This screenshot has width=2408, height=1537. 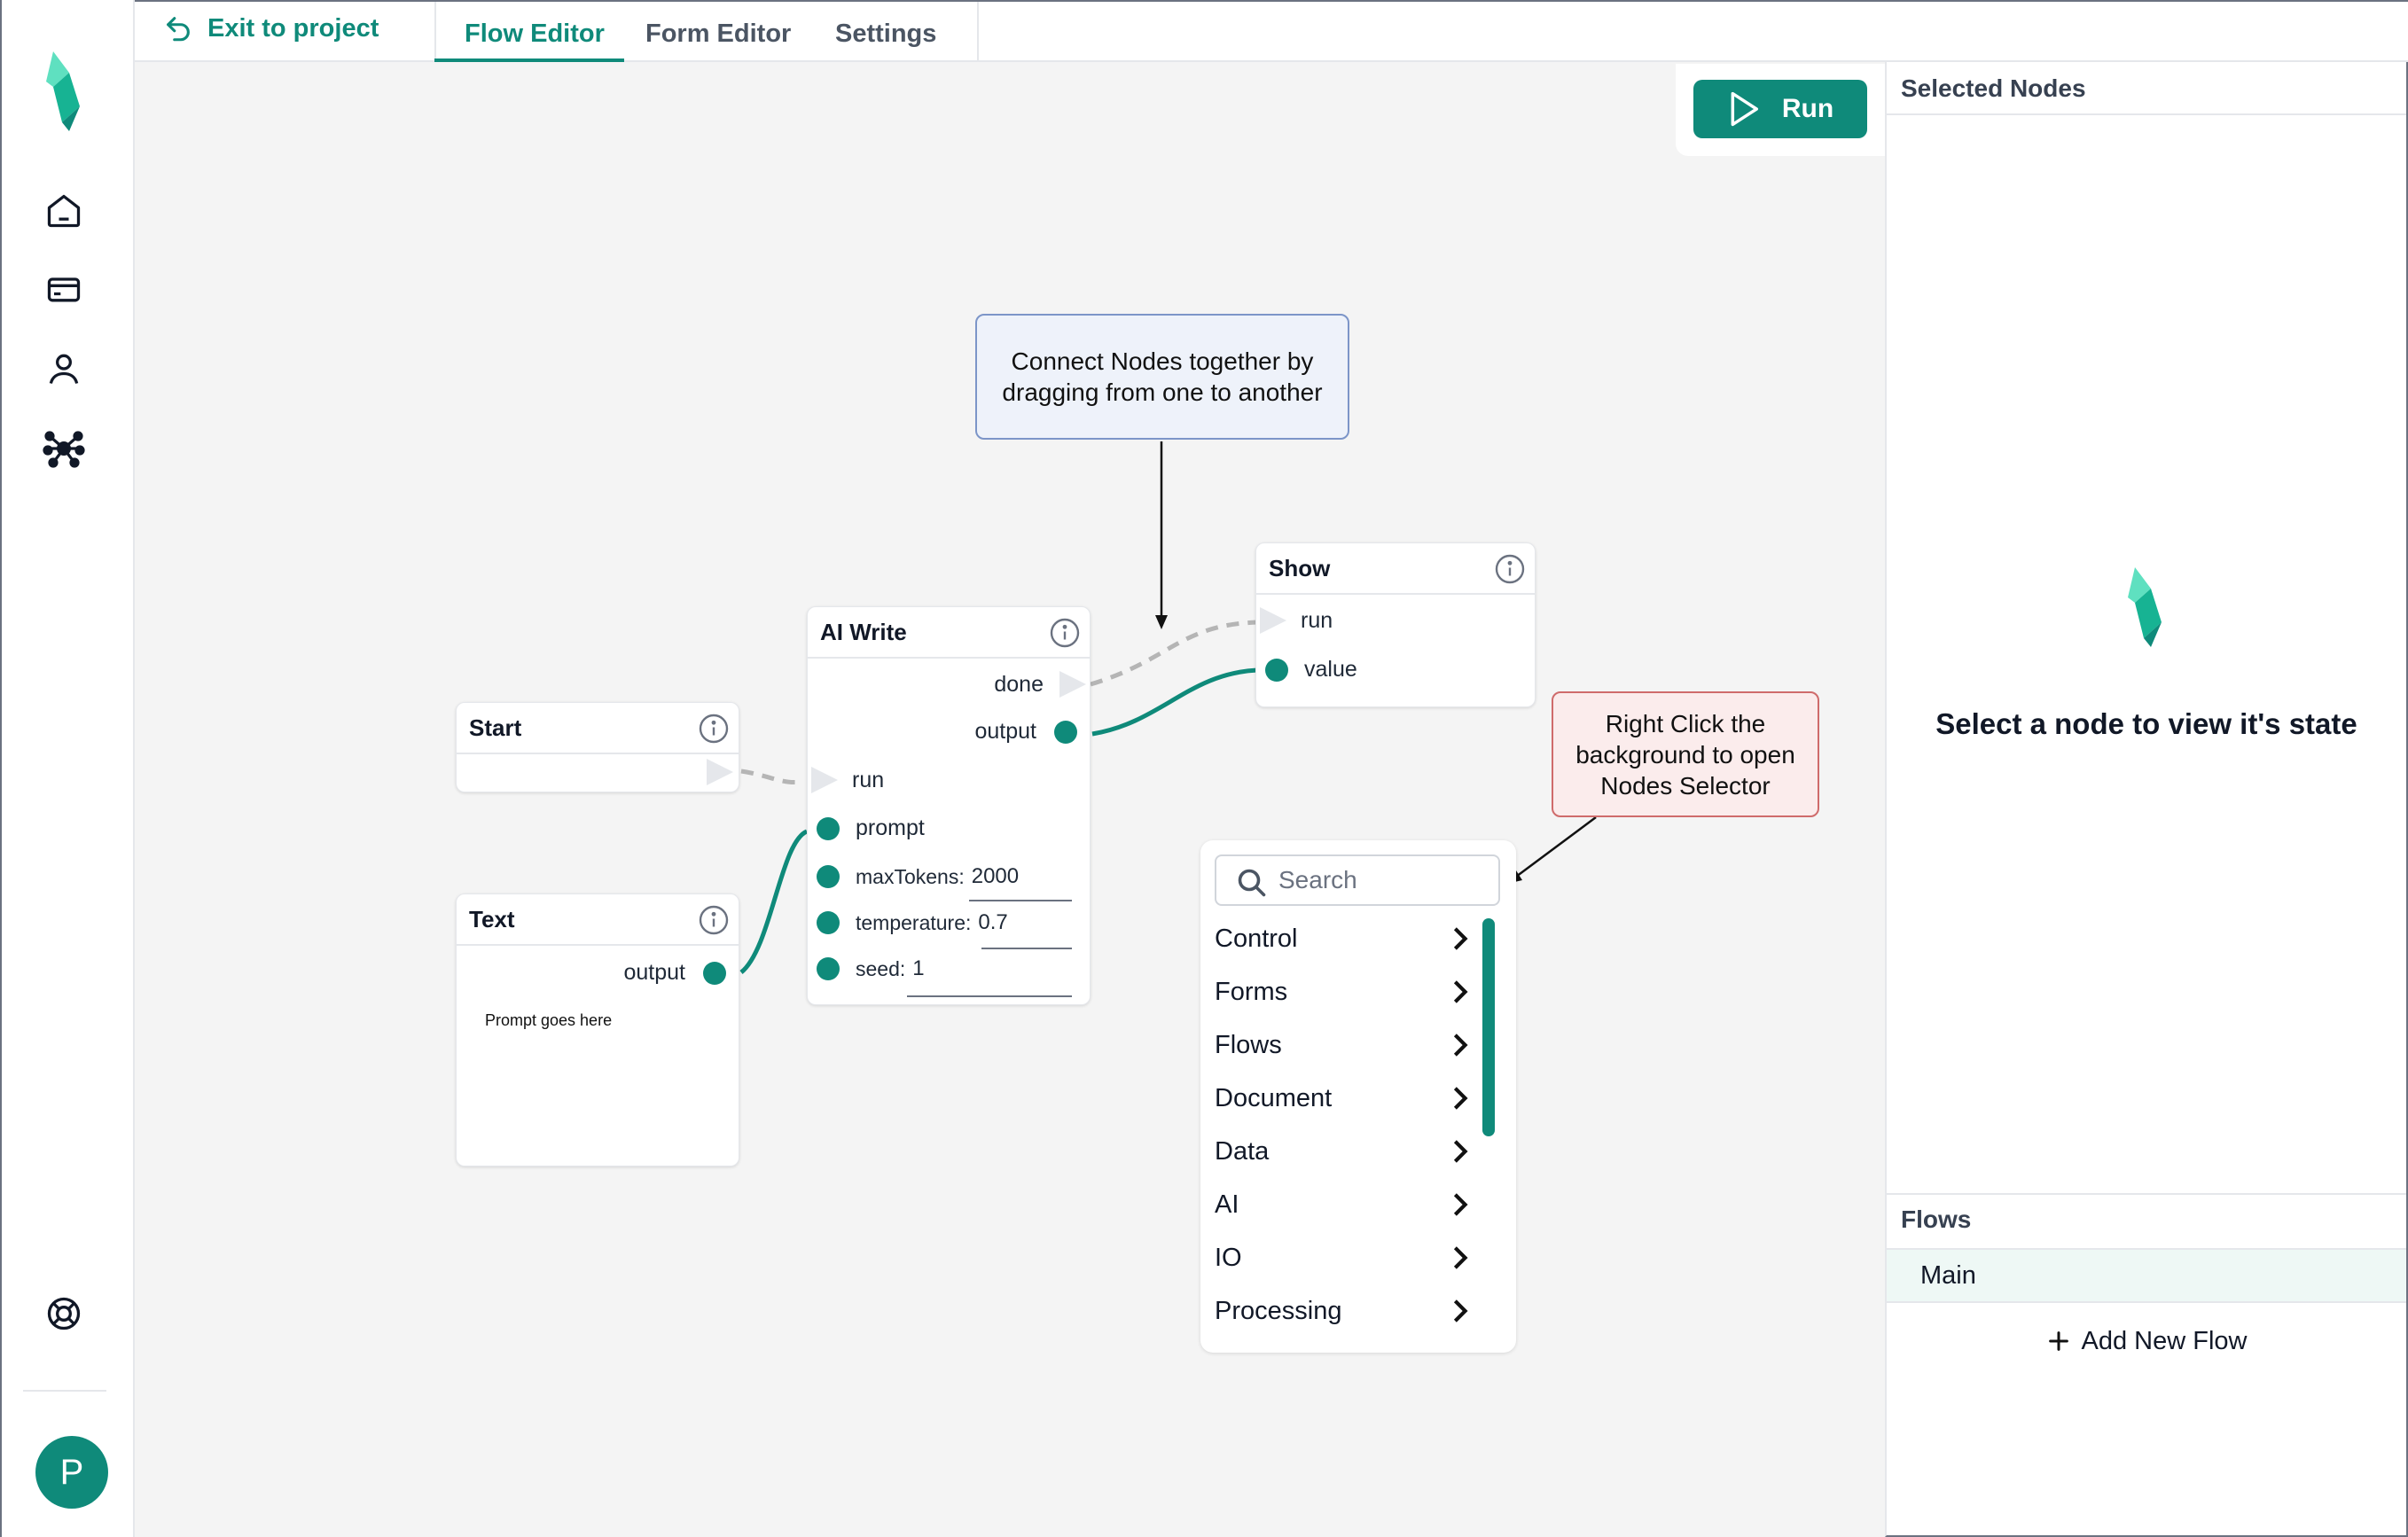 I want to click on editor-tabs: Flow Editor Form Editor Settings, so click(x=706, y=33).